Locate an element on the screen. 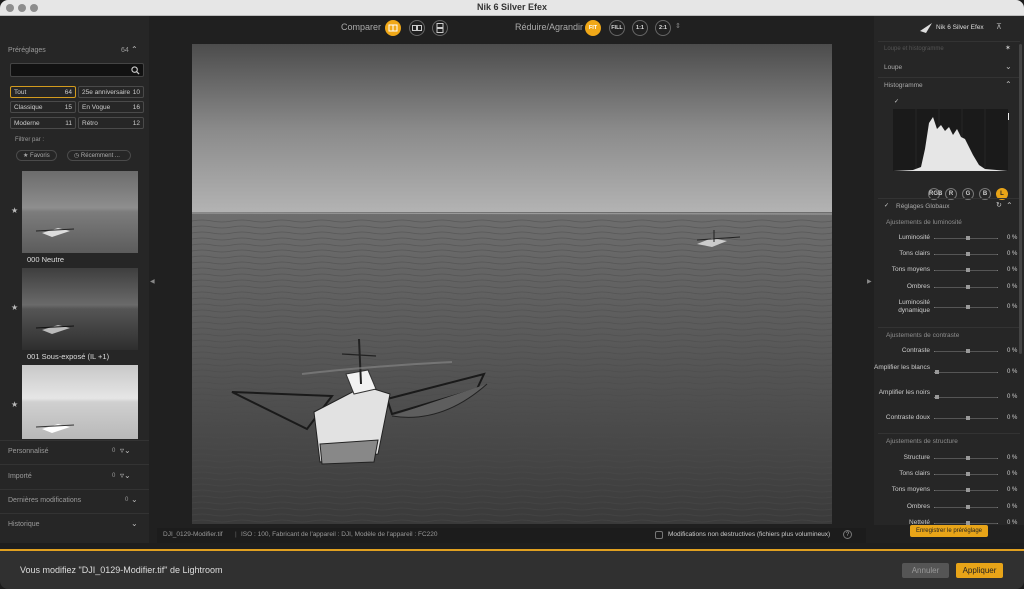 The image size is (1024, 589). cancel-button: Annuler is located at coordinates (925, 570).